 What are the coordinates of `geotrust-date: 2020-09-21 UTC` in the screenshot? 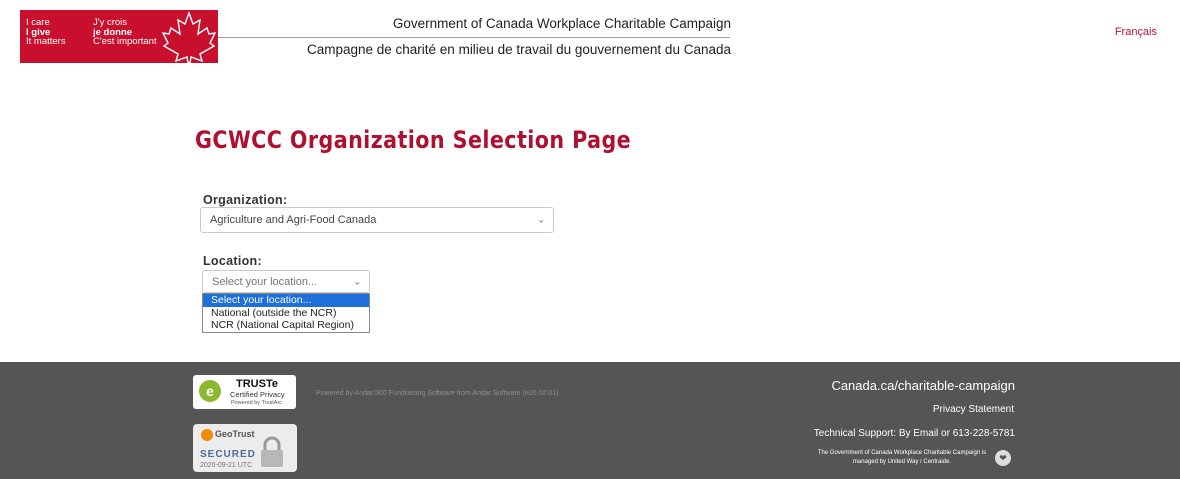 It's located at (226, 465).